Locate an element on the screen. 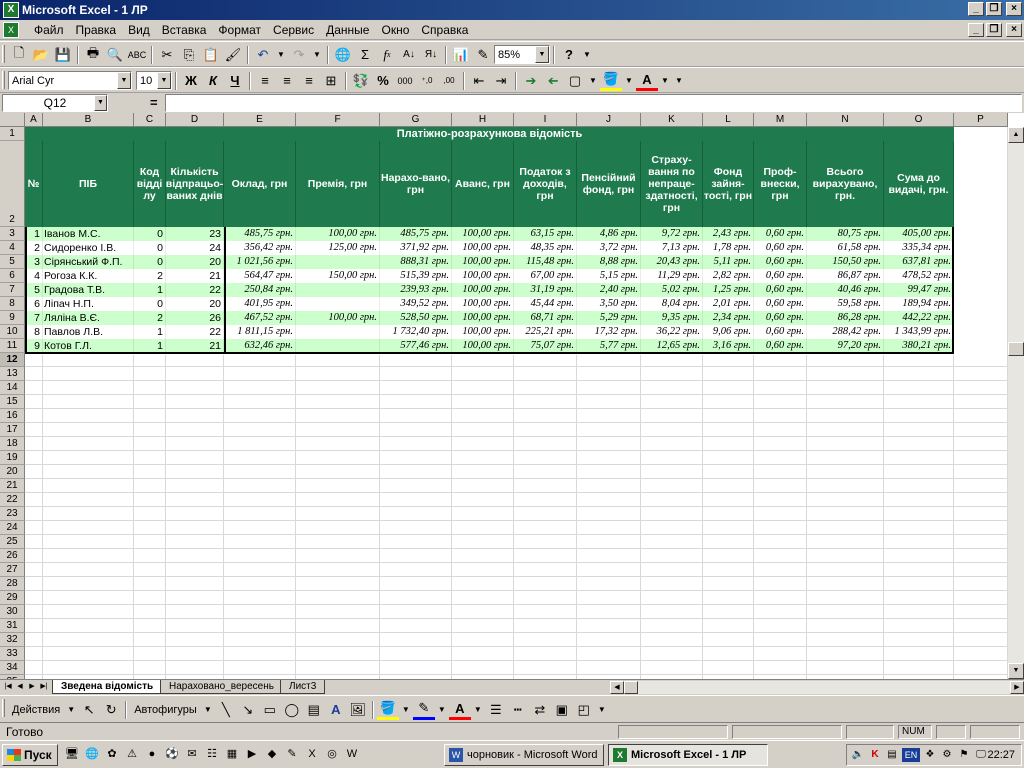 This screenshot has width=1024, height=768. cut-icon: ✂ is located at coordinates (167, 54).